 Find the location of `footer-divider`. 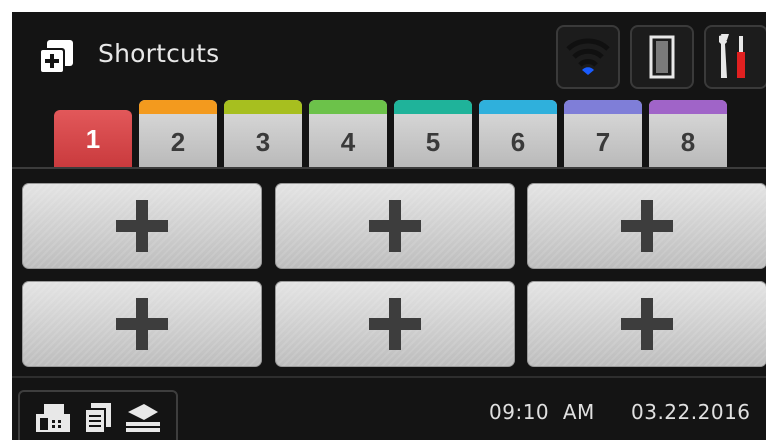

footer-divider is located at coordinates (389, 377).